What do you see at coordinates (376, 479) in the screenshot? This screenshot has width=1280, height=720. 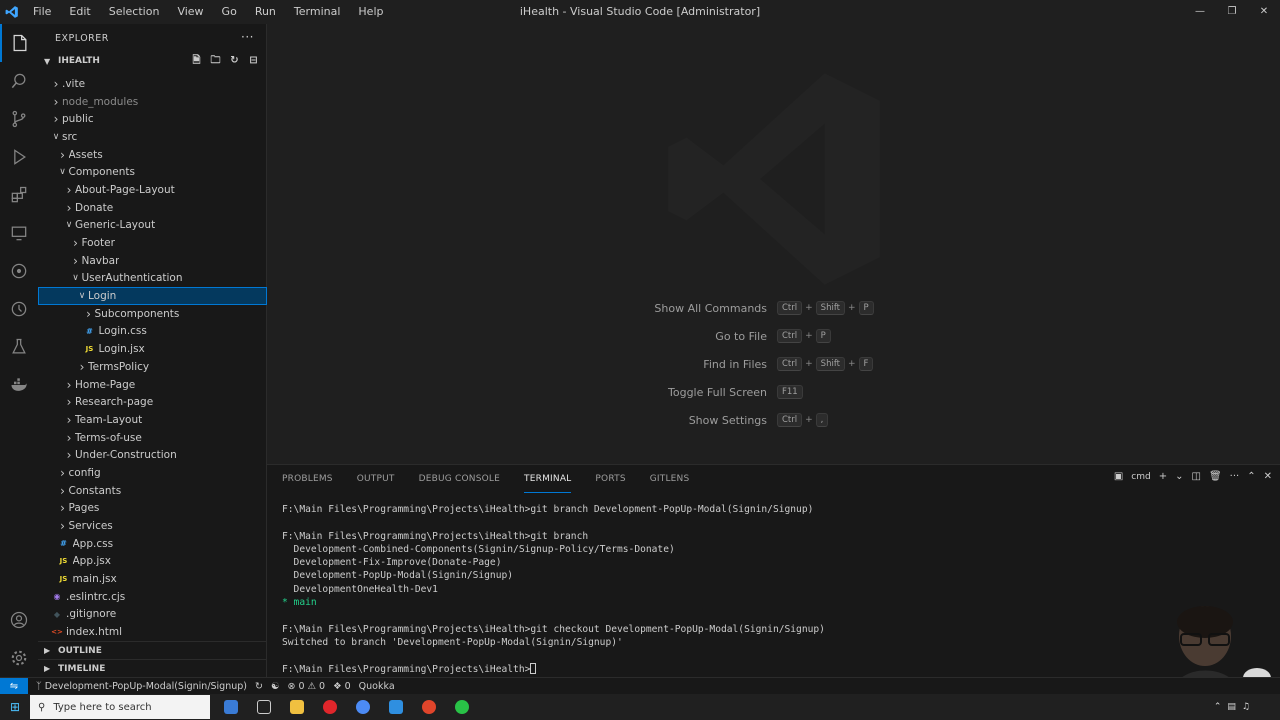 I see `tab-output: OUTPUT` at bounding box center [376, 479].